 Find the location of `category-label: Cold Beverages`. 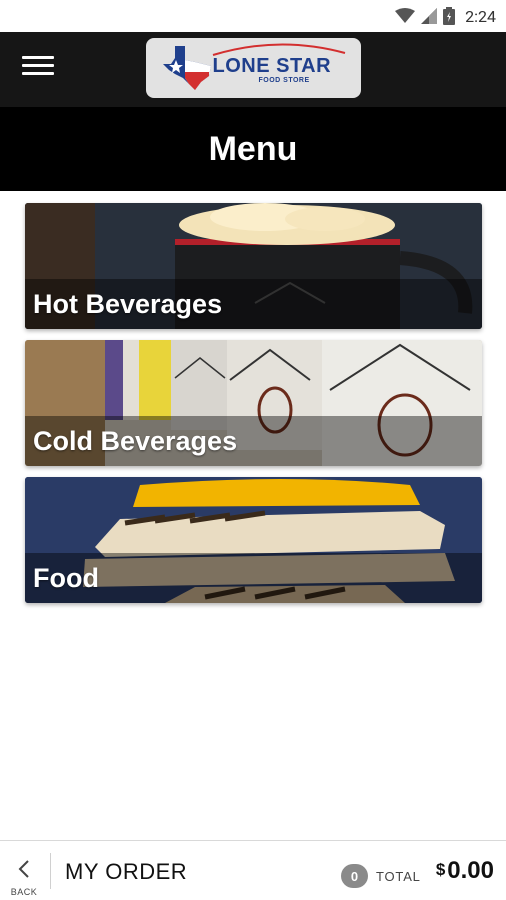

category-label: Cold Beverages is located at coordinates (135, 440).